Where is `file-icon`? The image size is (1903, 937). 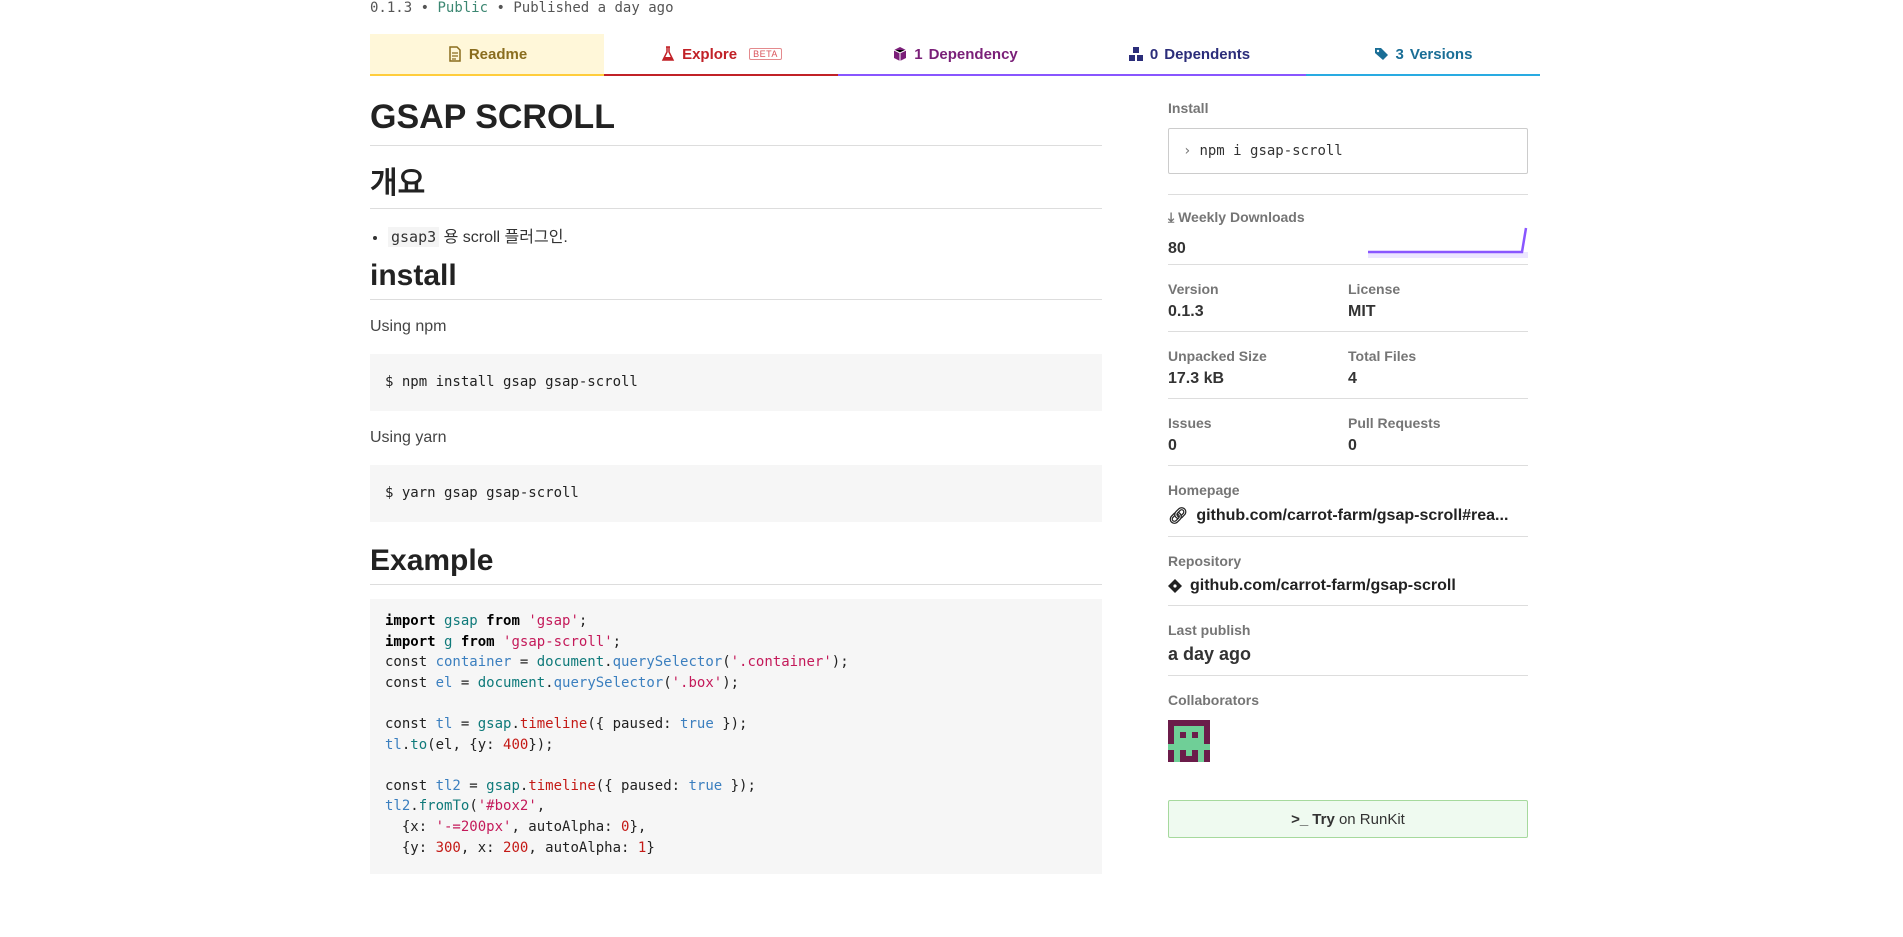 file-icon is located at coordinates (455, 54).